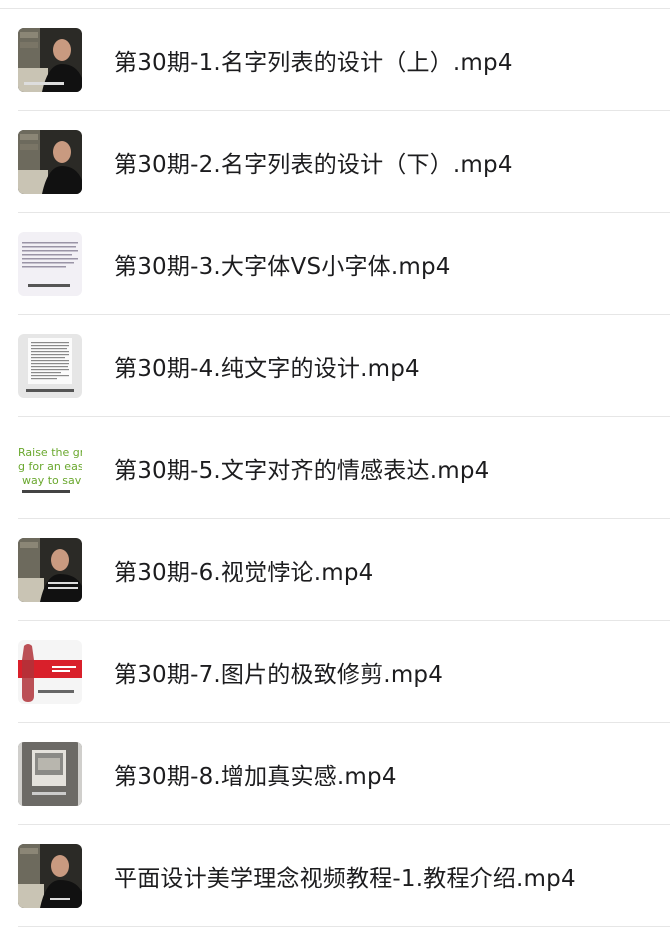 This screenshot has height=942, width=670. Describe the element at coordinates (50, 365) in the screenshot. I see `document-page-thumbnail` at that location.